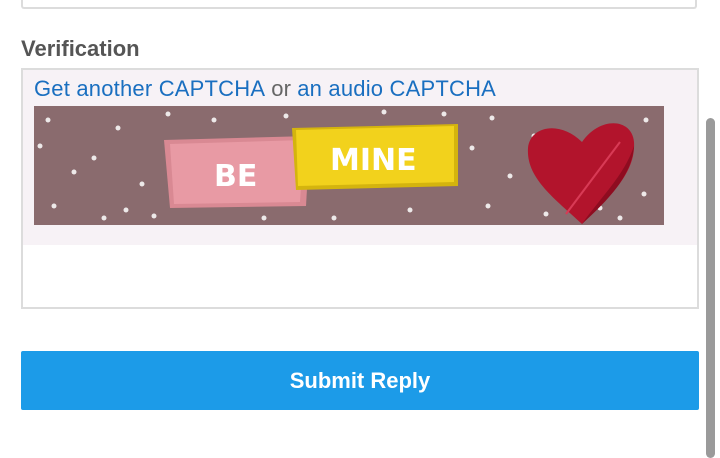  Describe the element at coordinates (149, 88) in the screenshot. I see `get-another-captcha-link: Get another CAPTCHA` at that location.